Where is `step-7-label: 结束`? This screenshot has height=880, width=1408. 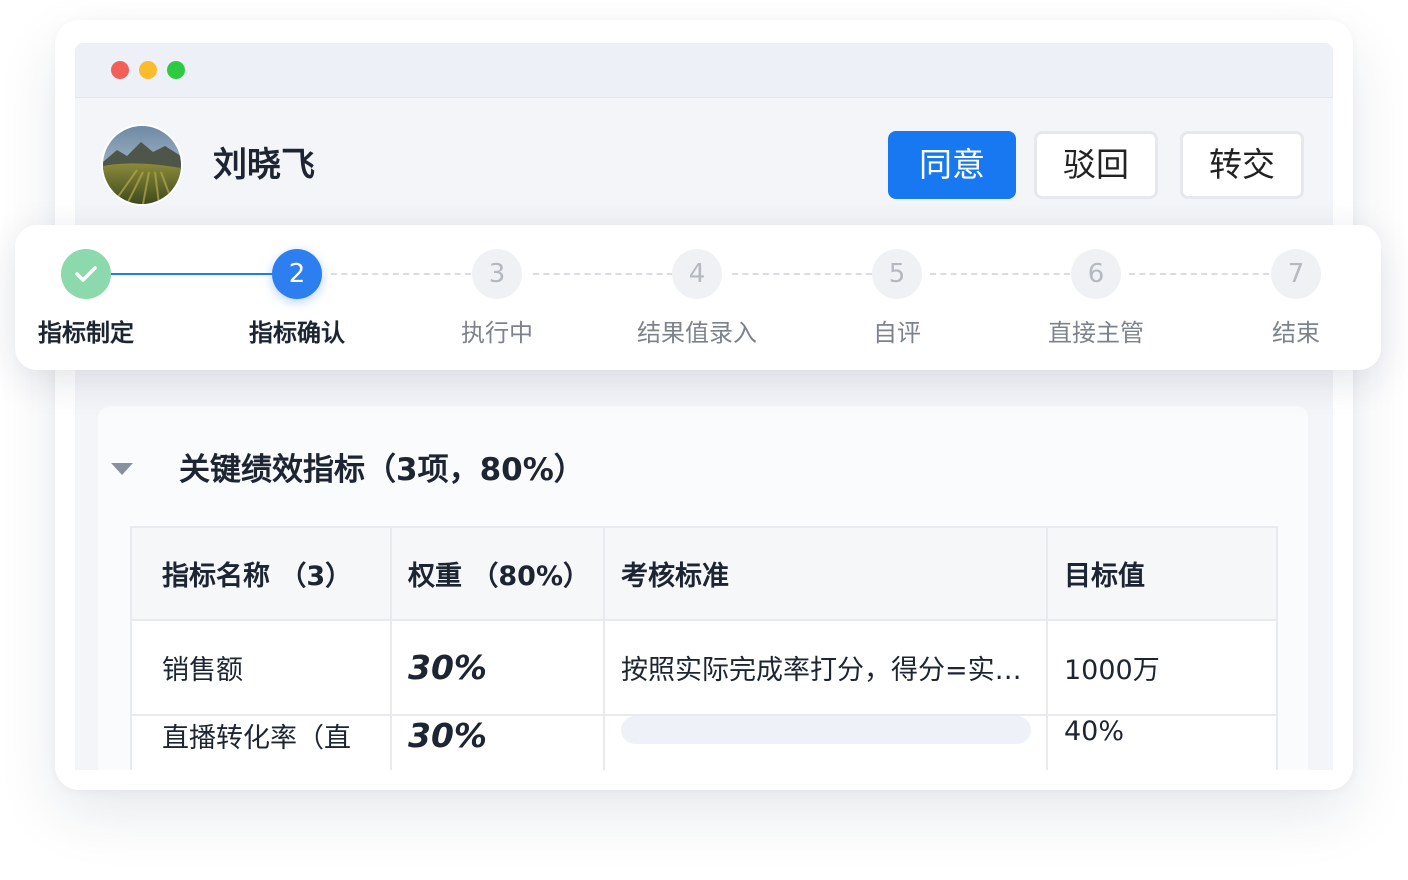 step-7-label: 结束 is located at coordinates (1296, 333).